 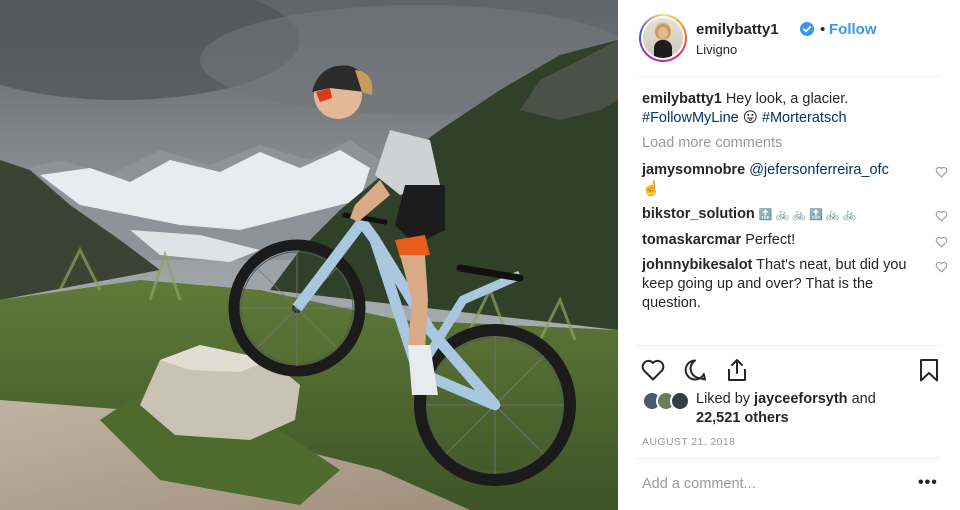 What do you see at coordinates (682, 99) in the screenshot?
I see `caption-username: emilybatty1` at bounding box center [682, 99].